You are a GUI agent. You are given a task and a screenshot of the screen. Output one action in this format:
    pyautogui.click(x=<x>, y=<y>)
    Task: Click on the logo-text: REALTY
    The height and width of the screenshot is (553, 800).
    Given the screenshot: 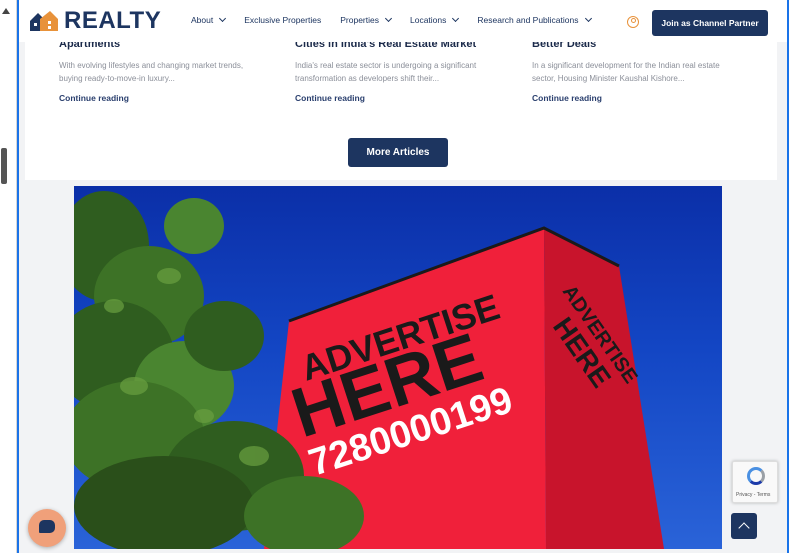 What is the action you would take?
    pyautogui.click(x=113, y=20)
    